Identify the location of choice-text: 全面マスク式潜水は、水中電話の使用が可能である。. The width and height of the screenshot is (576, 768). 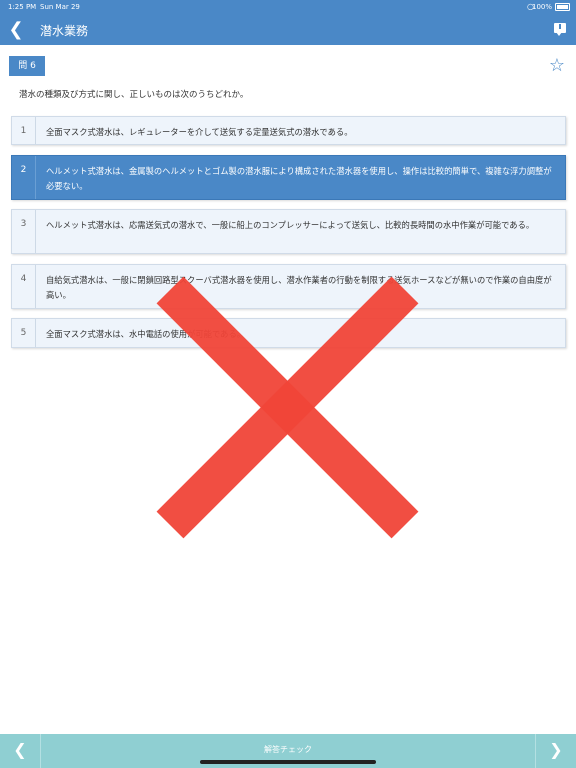
(146, 334).